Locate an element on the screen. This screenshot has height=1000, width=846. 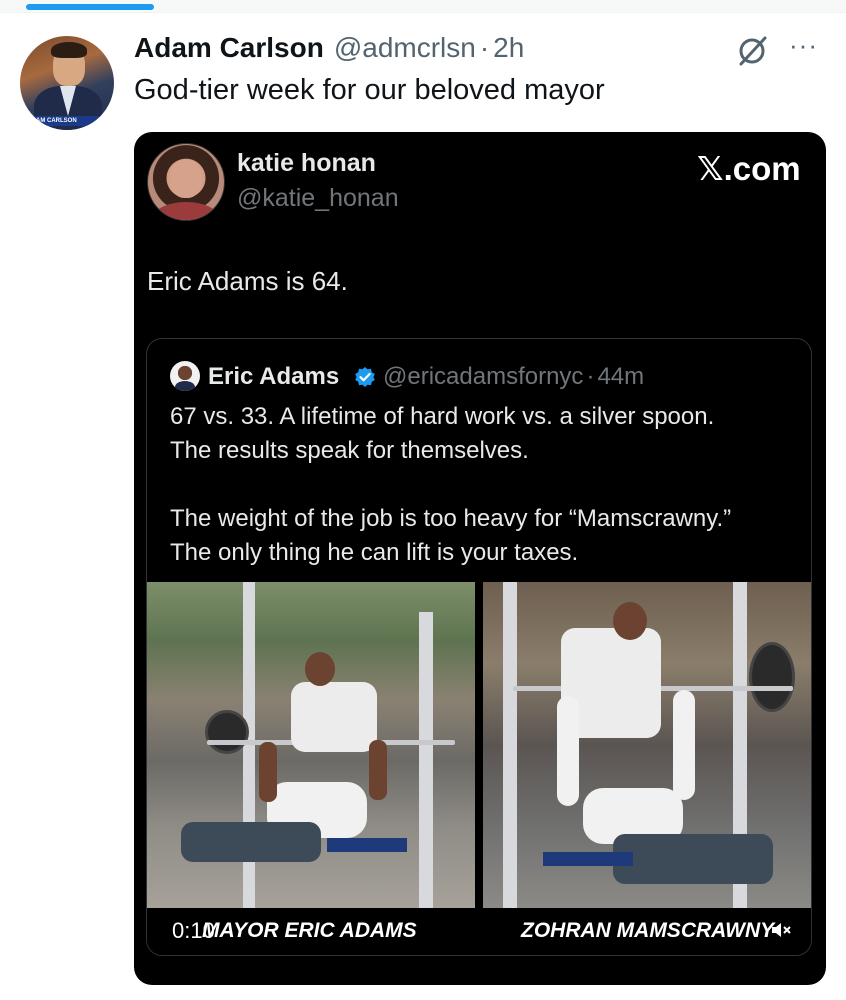
embedded-author-handle: @katie_honan is located at coordinates (318, 198).